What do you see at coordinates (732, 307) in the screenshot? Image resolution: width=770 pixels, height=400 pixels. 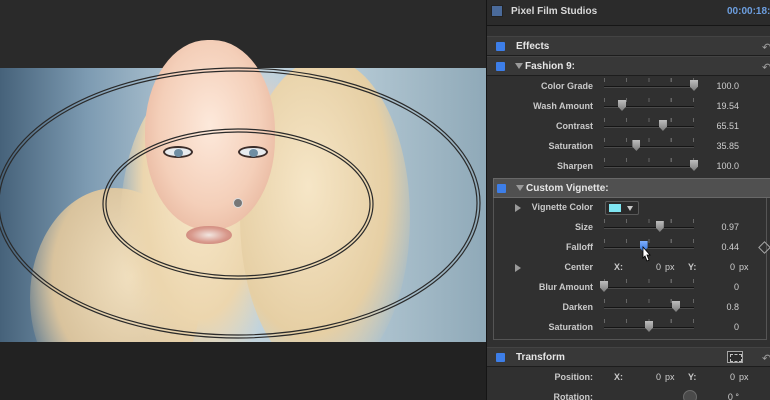 I see `param-value: 0.8` at bounding box center [732, 307].